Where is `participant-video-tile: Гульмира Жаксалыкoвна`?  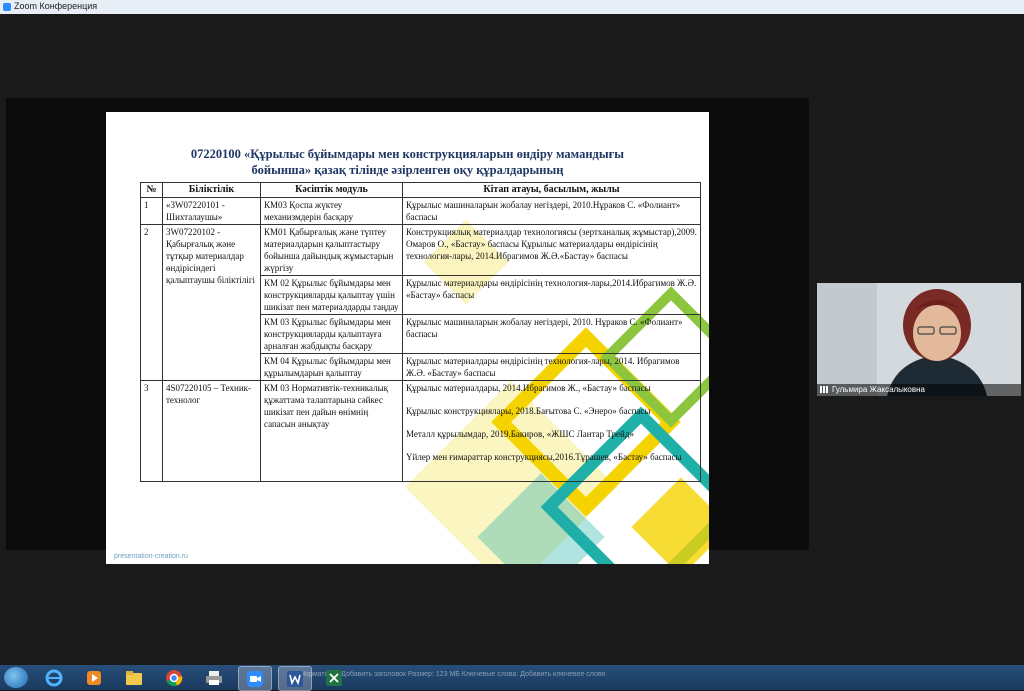 participant-video-tile: Гульмира Жаксалыкoвна is located at coordinates (919, 339).